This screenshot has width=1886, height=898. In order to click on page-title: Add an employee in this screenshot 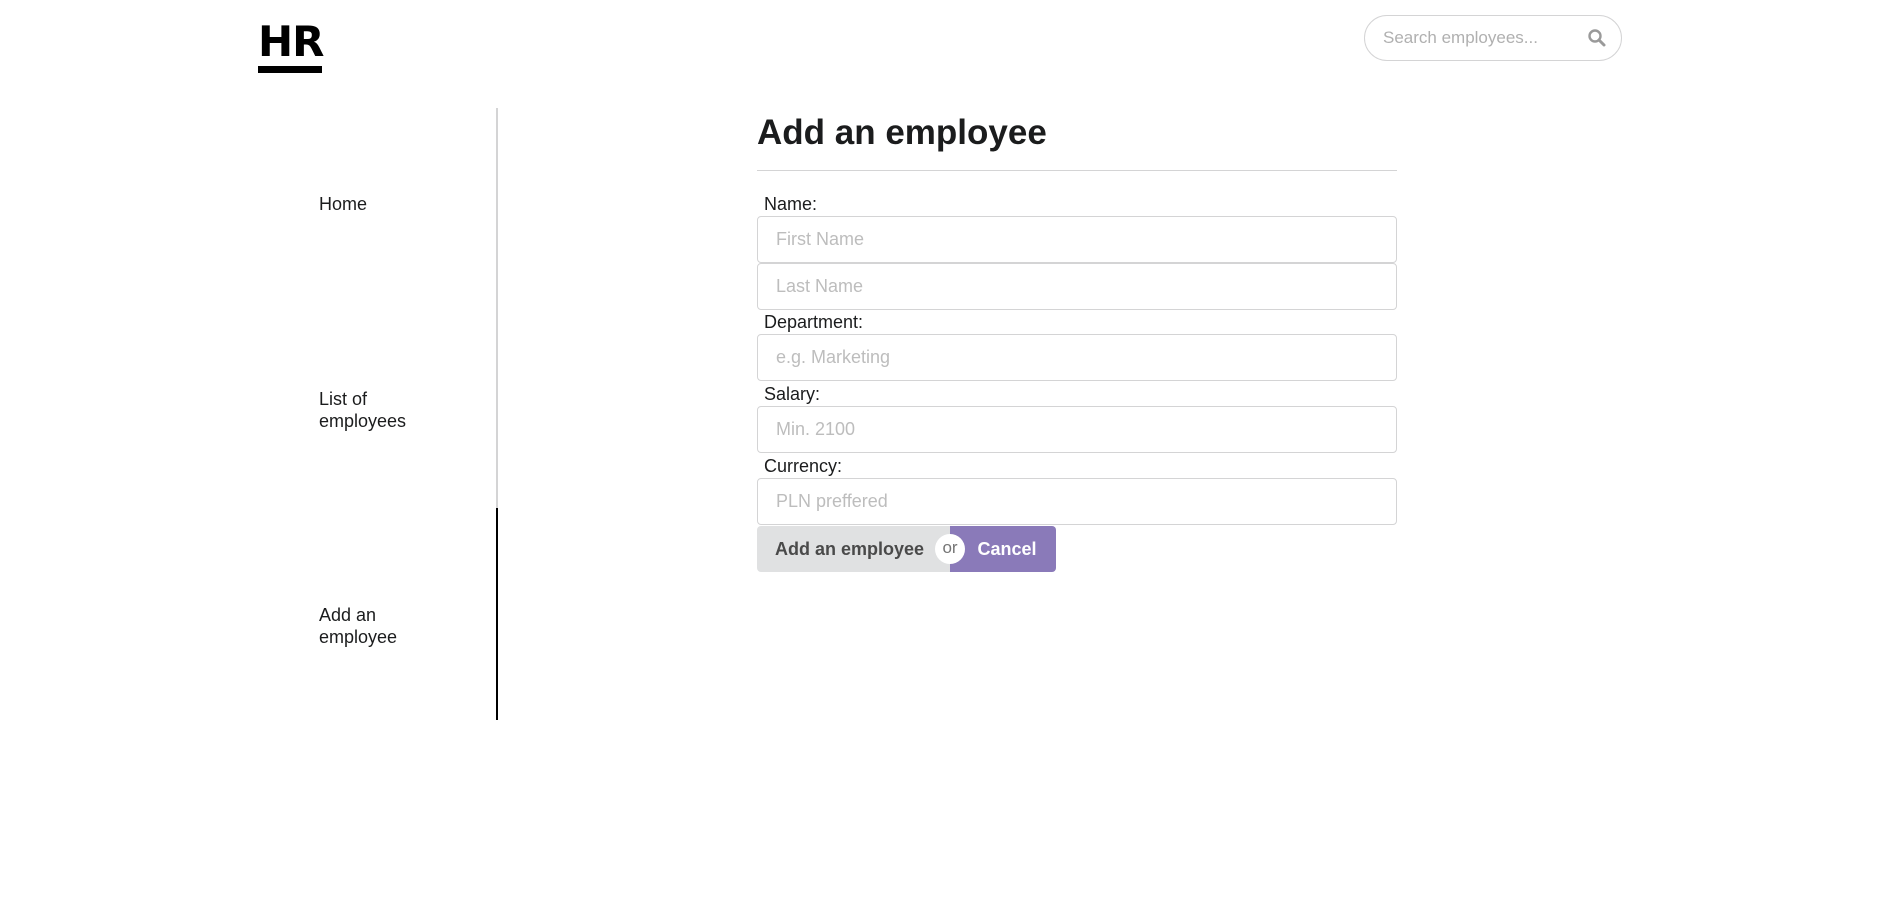, I will do `click(902, 132)`.